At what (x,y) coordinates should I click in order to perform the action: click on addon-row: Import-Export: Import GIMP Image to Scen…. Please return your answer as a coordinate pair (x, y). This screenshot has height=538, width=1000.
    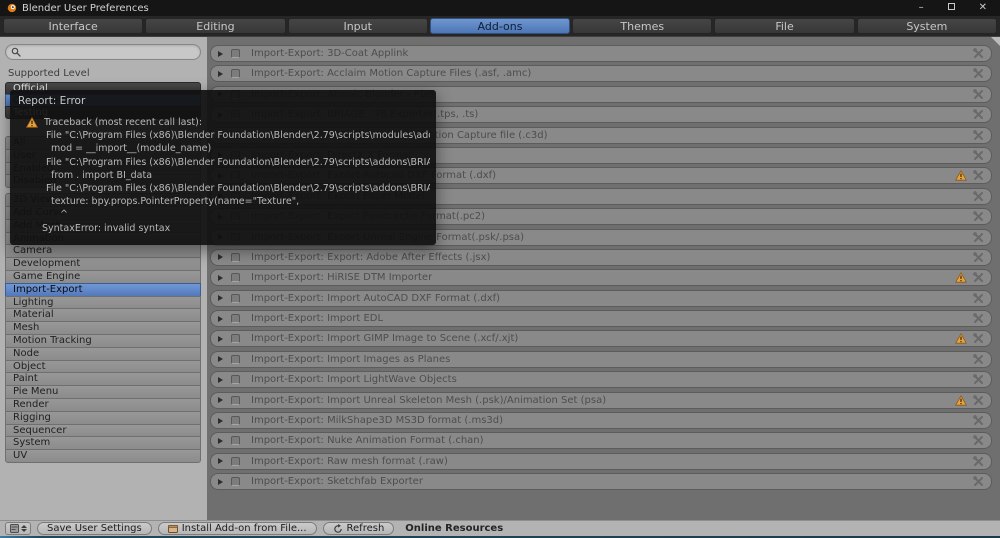
    Looking at the image, I should click on (601, 339).